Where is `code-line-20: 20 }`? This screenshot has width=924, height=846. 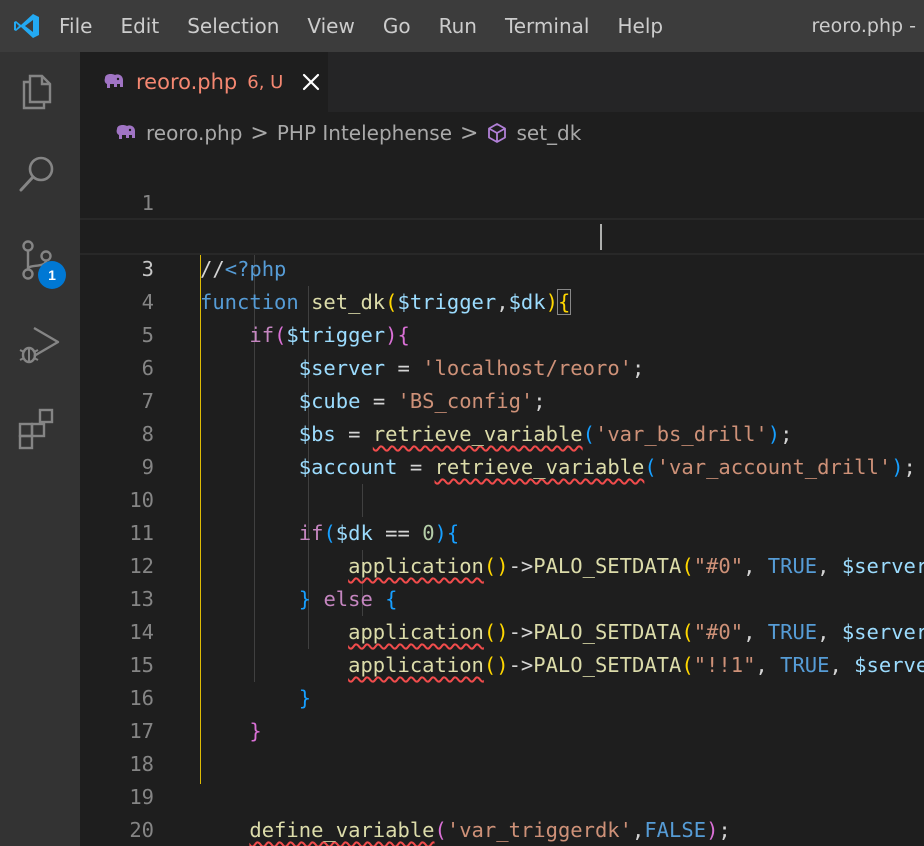
code-line-20: 20 } is located at coordinates (502, 811).